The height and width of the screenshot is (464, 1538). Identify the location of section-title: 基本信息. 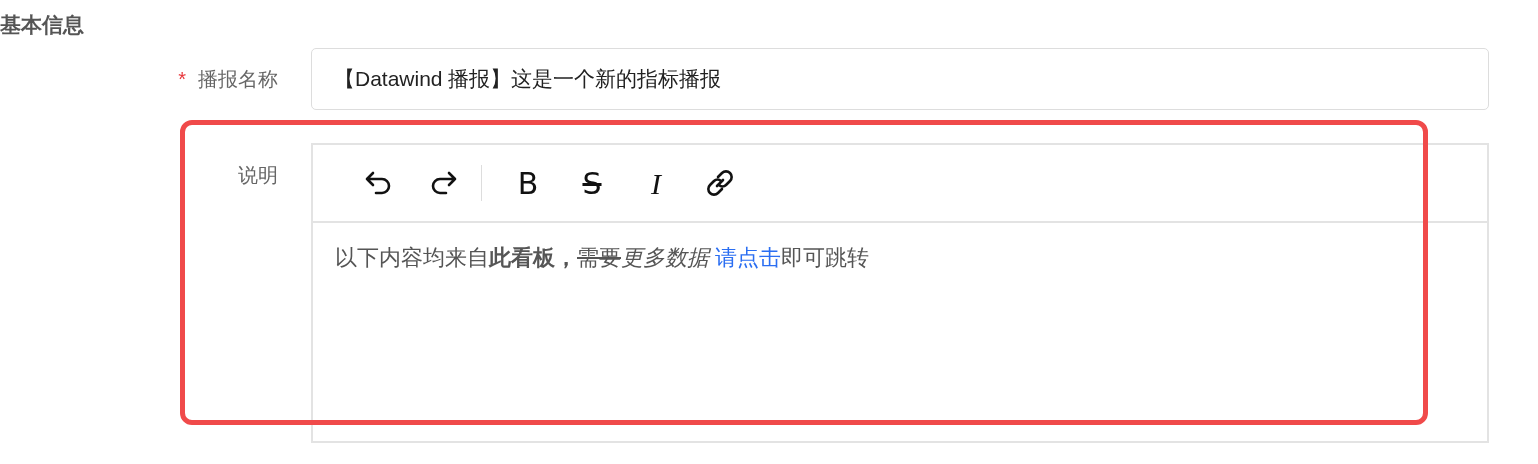
(42, 25).